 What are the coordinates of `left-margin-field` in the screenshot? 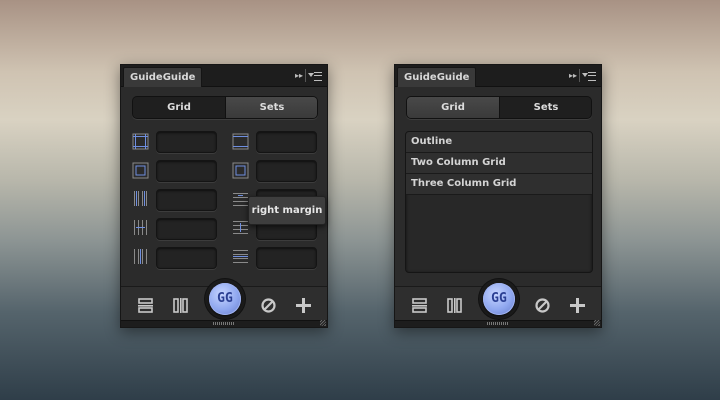 It's located at (186, 142).